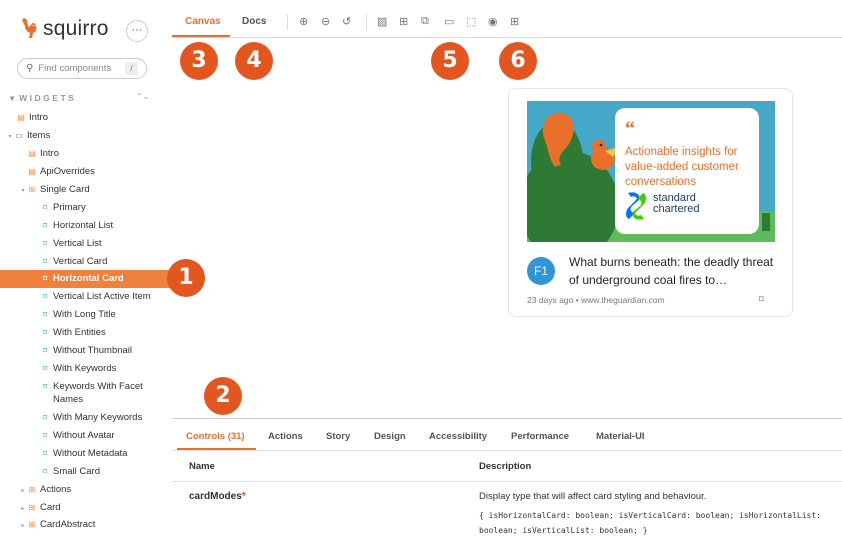  What do you see at coordinates (32, 153) in the screenshot?
I see `document-icon: ▤` at bounding box center [32, 153].